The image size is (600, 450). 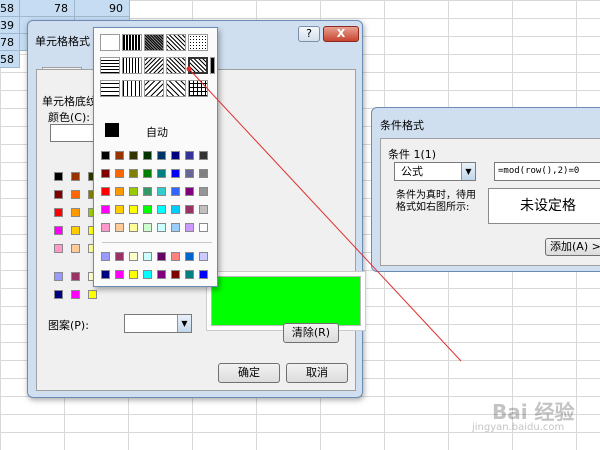 What do you see at coordinates (518, 427) in the screenshot?
I see `watermark-url: jingyan.baidu.com` at bounding box center [518, 427].